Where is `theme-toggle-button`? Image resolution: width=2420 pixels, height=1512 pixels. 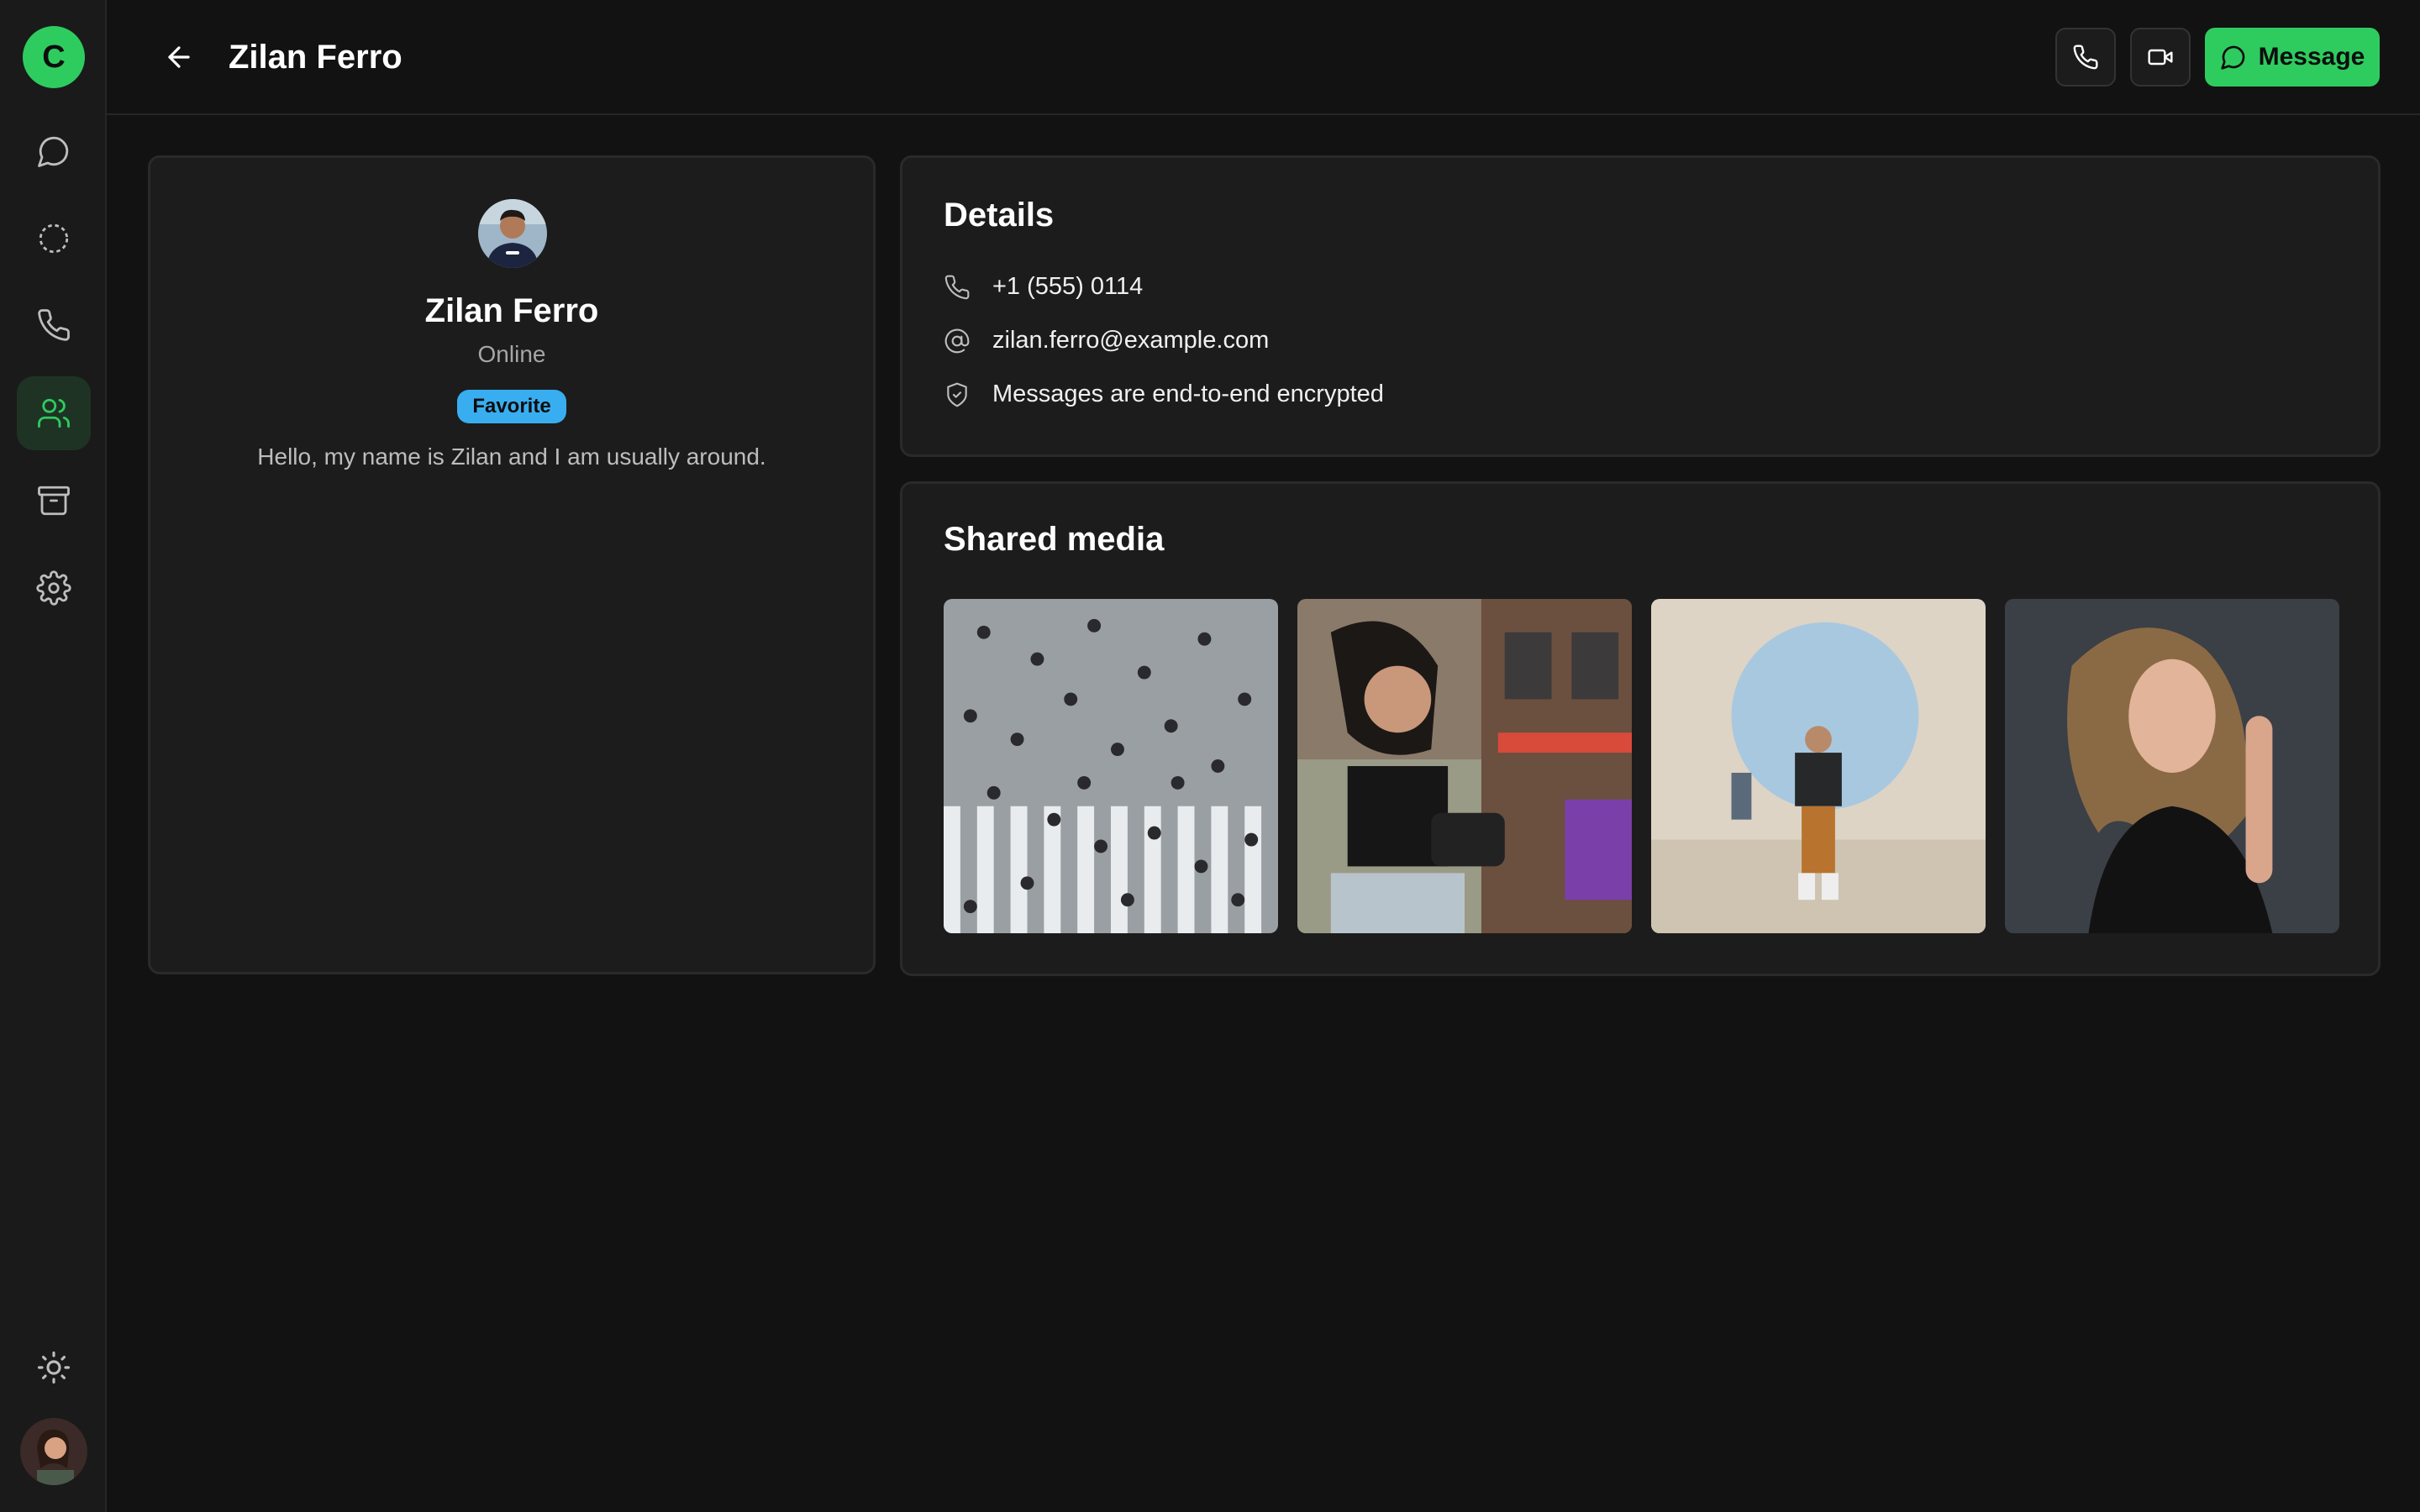
theme-toggle-button is located at coordinates (54, 1367).